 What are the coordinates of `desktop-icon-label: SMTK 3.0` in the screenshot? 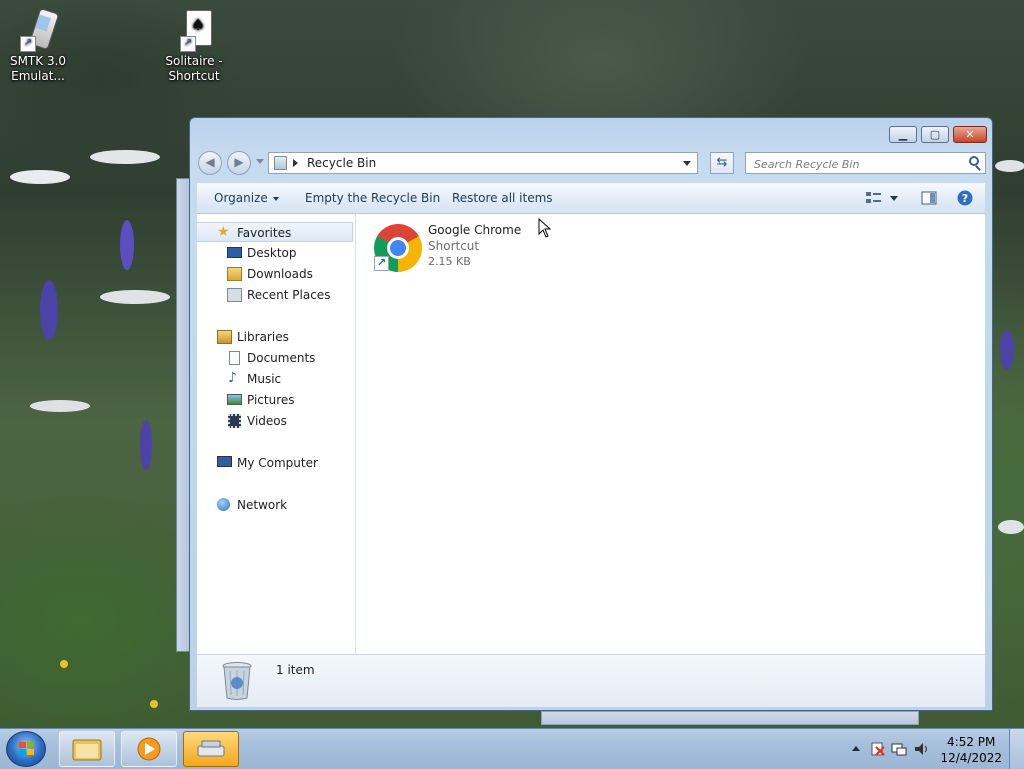 It's located at (38, 61).